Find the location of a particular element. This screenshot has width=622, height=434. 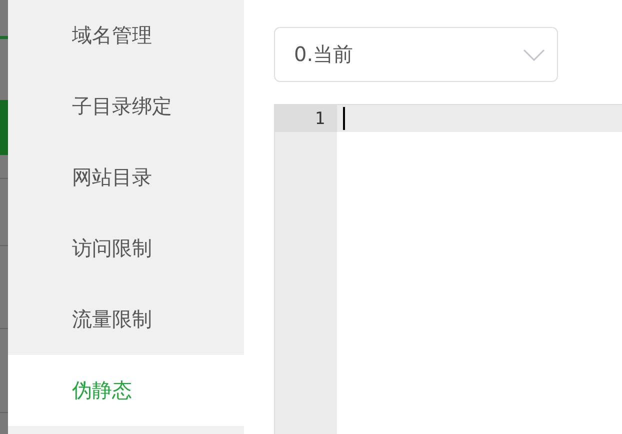

line-number: 1 is located at coordinates (306, 118).